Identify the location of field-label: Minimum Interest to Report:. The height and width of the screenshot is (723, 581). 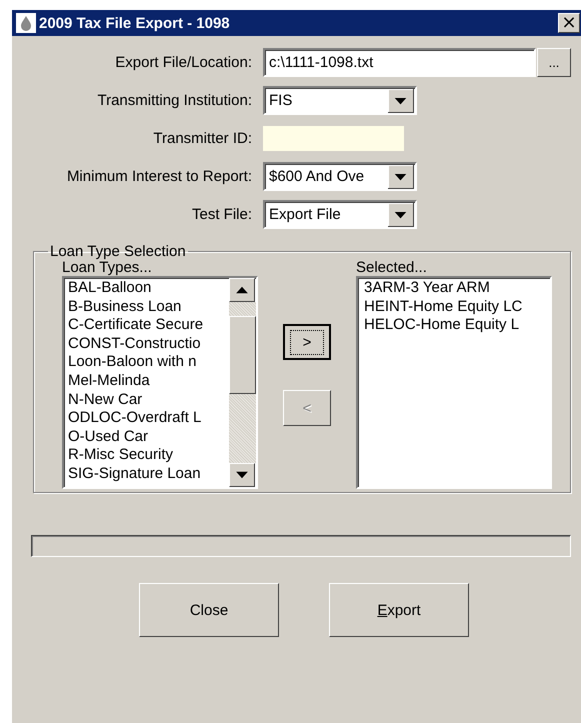
(159, 176).